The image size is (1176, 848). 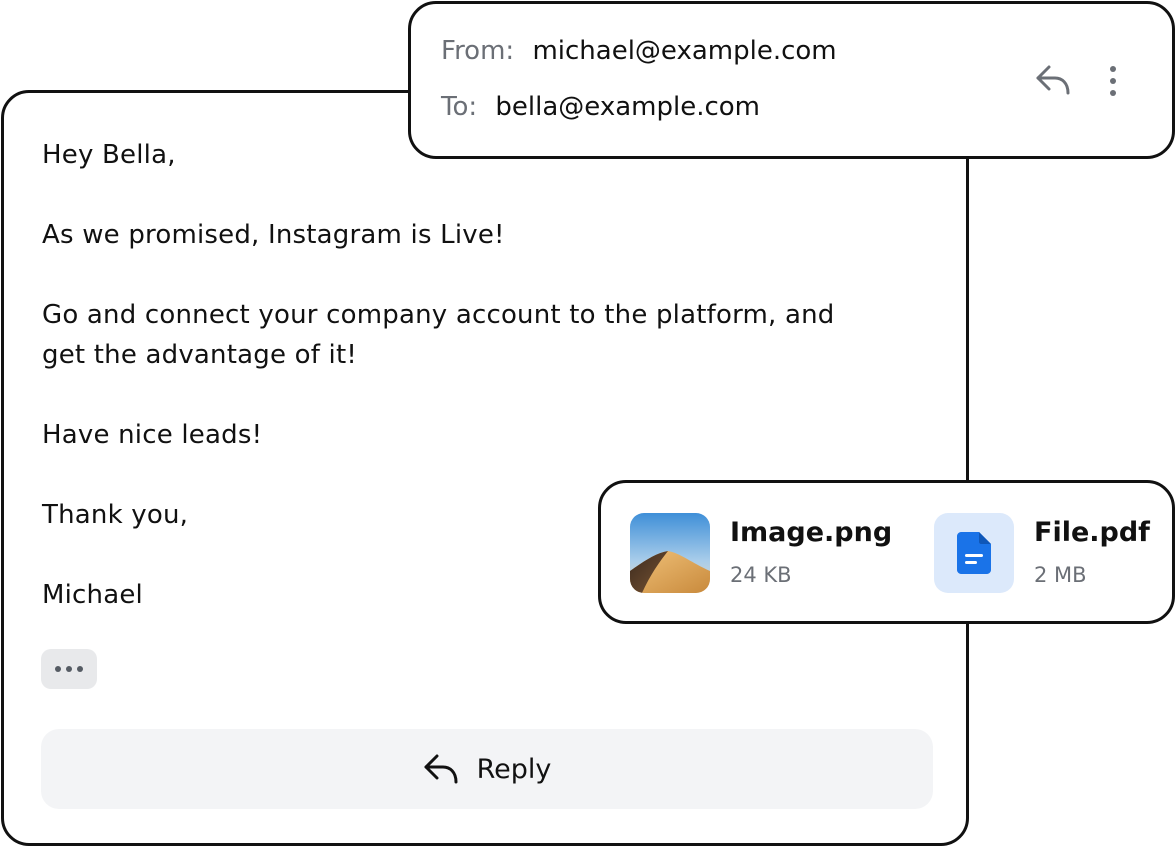 I want to click on reply-button: Reply, so click(x=487, y=769).